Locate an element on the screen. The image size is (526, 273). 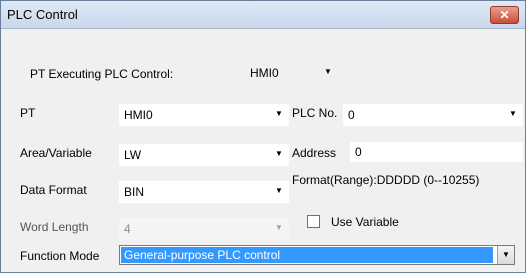
function-mode-select: General-purpose PLC control ▼ is located at coordinates (317, 255).